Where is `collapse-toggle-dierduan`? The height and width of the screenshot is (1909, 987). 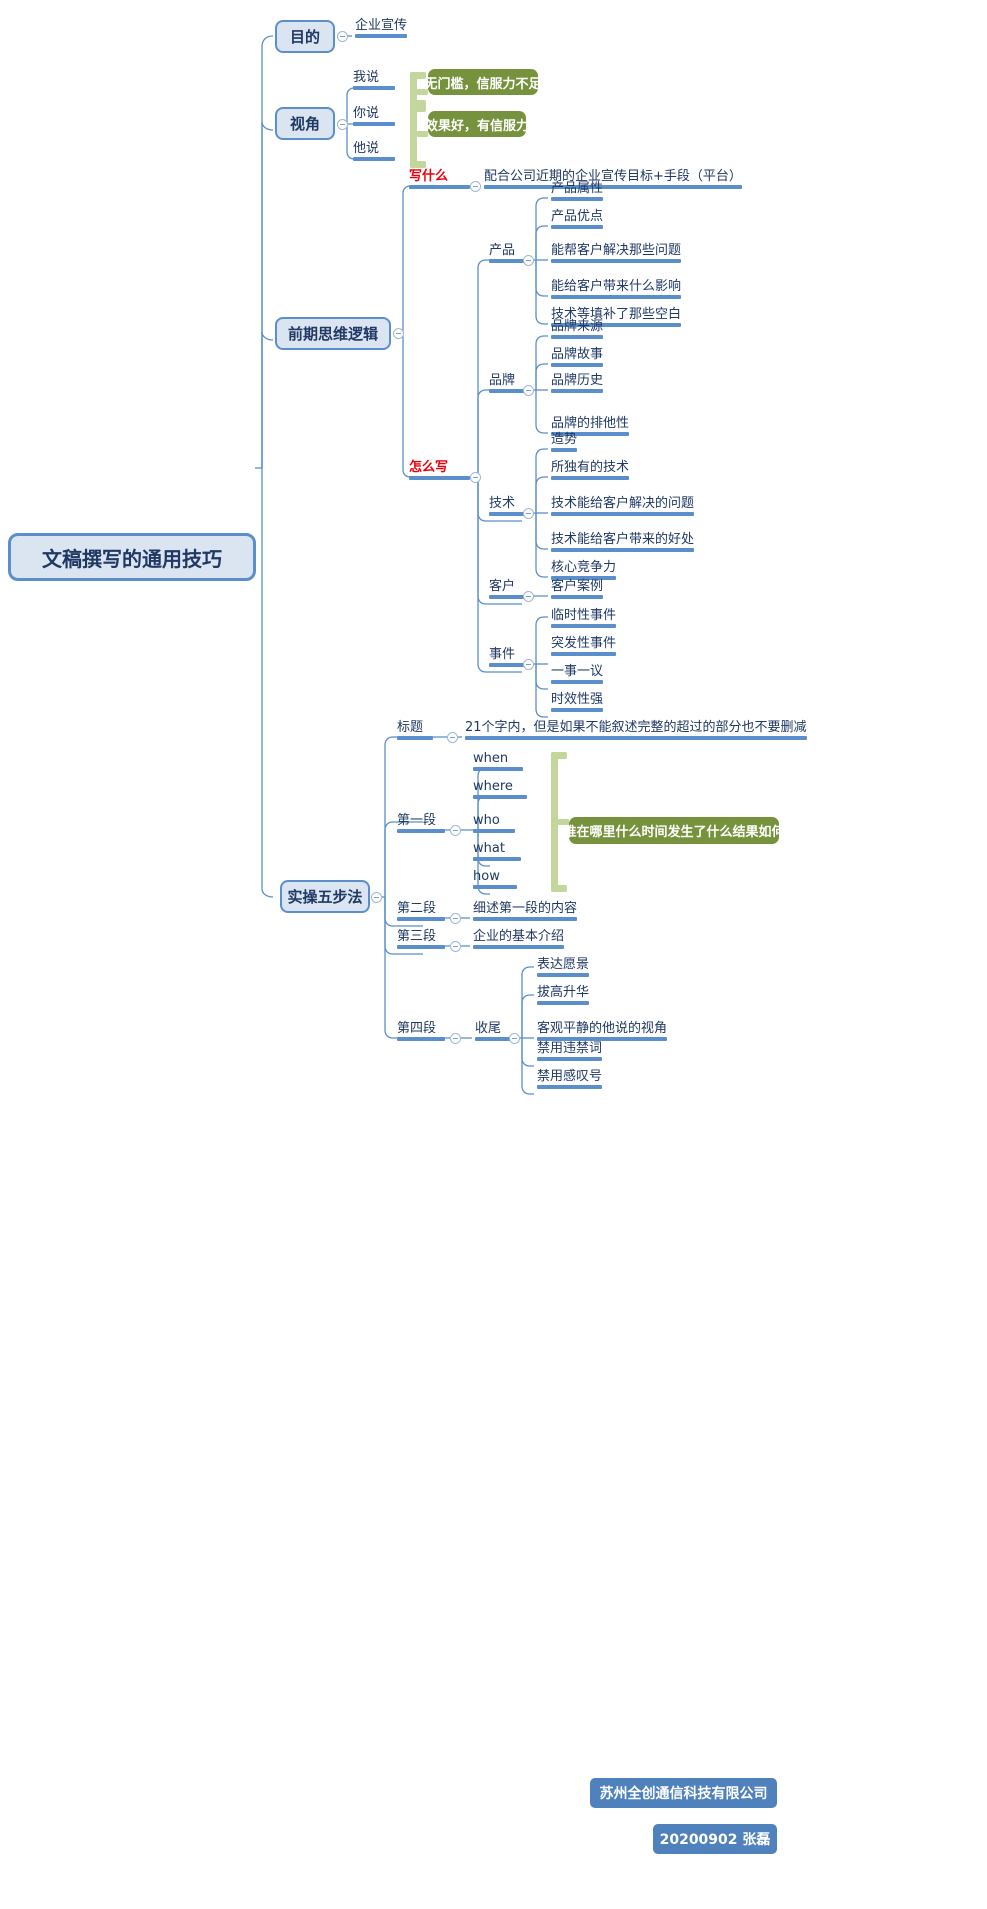 collapse-toggle-dierduan is located at coordinates (455, 918).